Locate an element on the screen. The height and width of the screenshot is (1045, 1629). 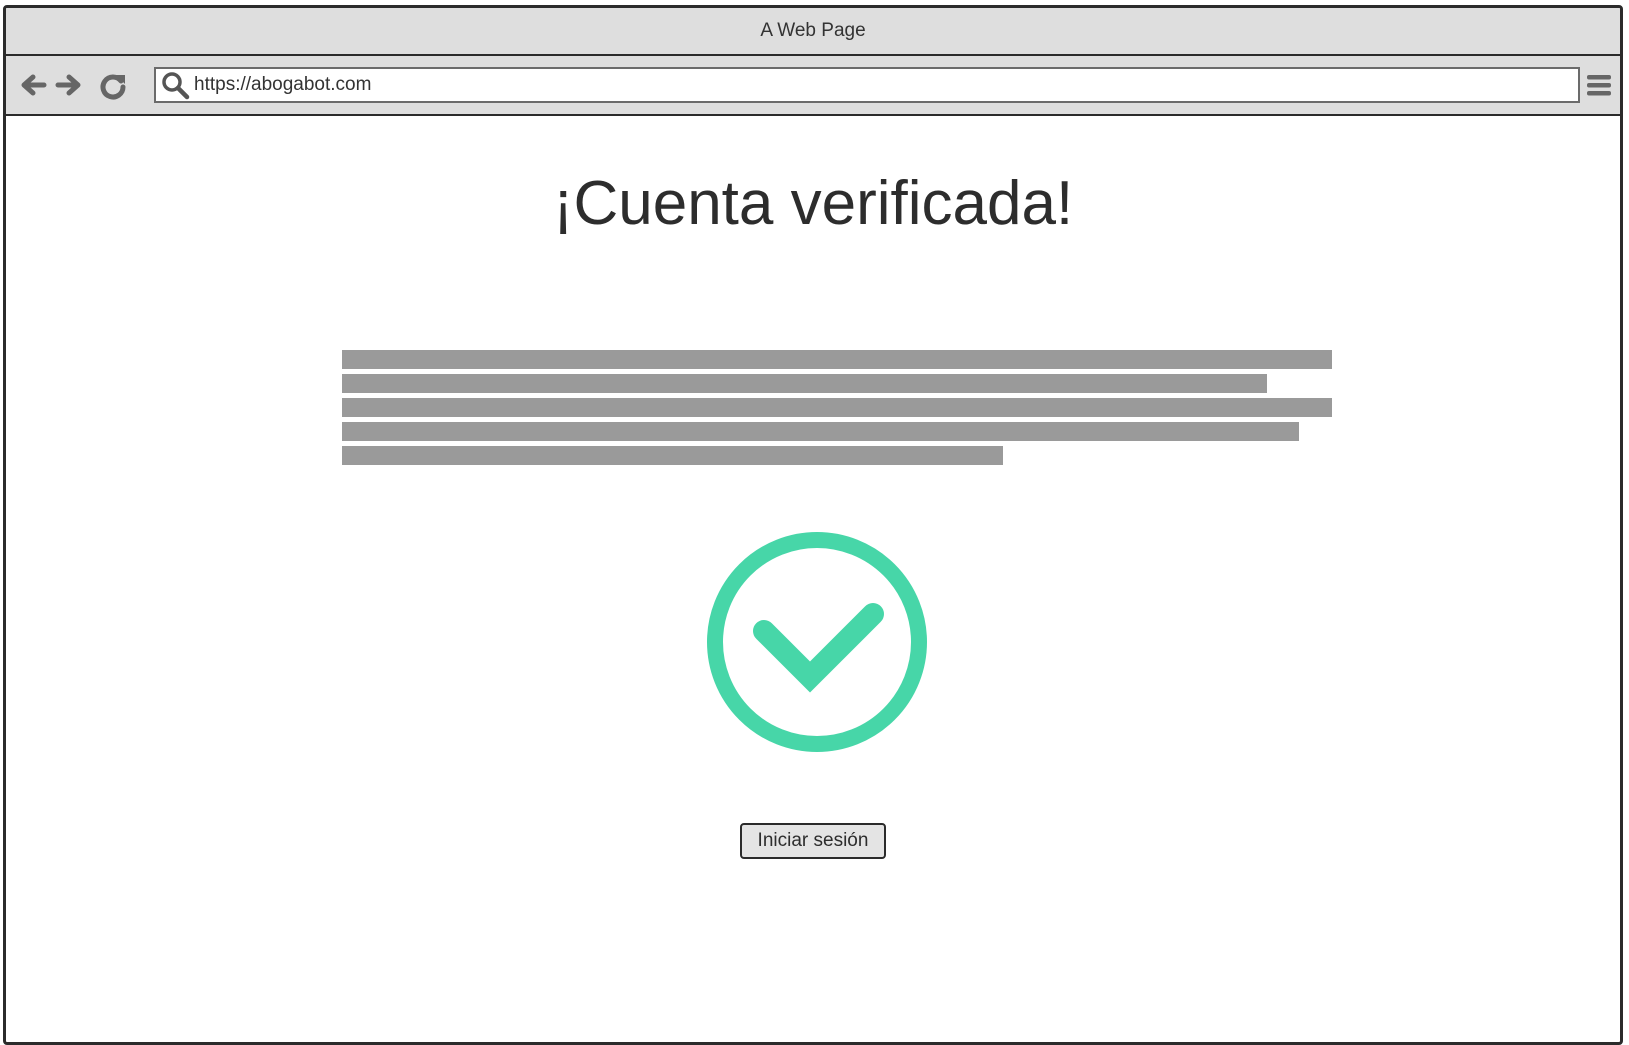
window-title: A Web Page is located at coordinates (813, 30).